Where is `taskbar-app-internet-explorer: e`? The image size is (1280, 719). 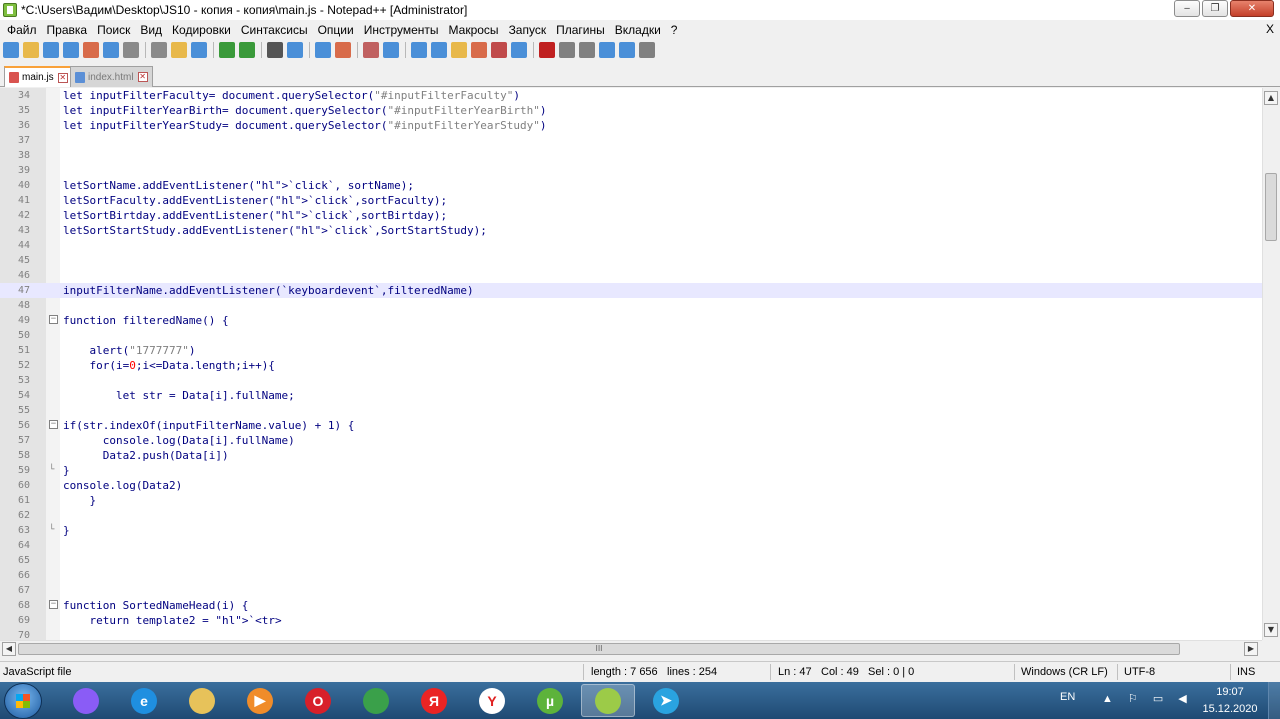
taskbar-app-internet-explorer: e is located at coordinates (144, 700).